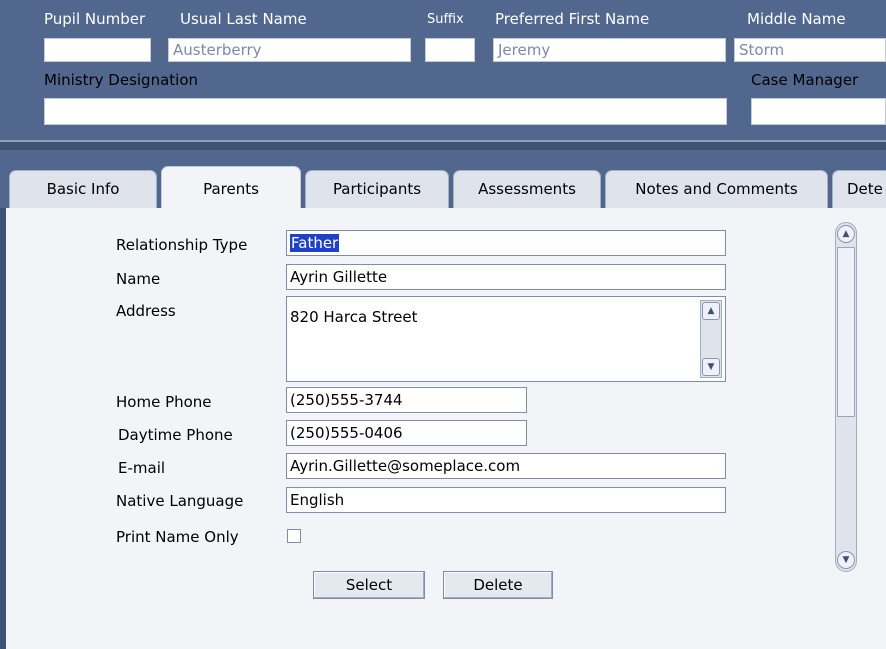  Describe the element at coordinates (142, 468) in the screenshot. I see `email-label: E-mail` at that location.